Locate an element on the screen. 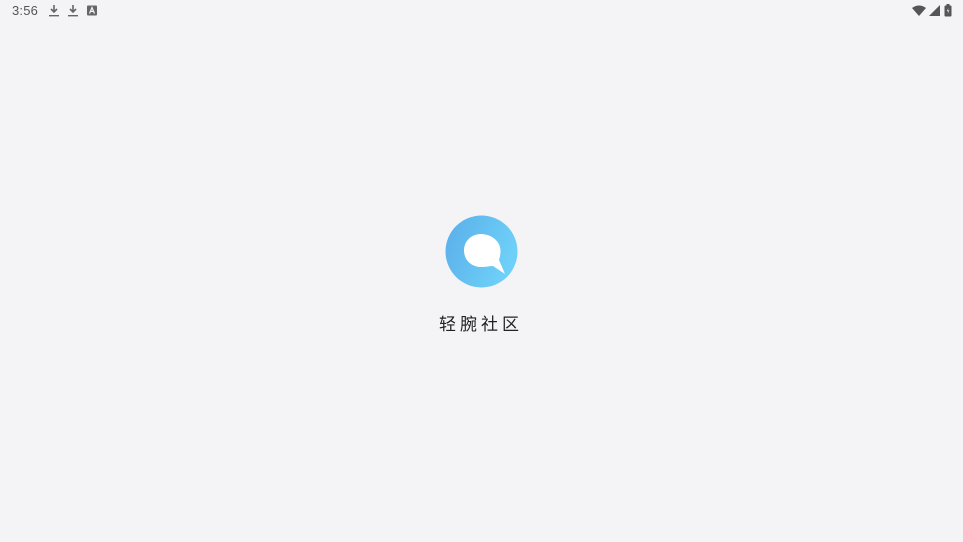  speech-bubble-logo-icon is located at coordinates (481, 251).